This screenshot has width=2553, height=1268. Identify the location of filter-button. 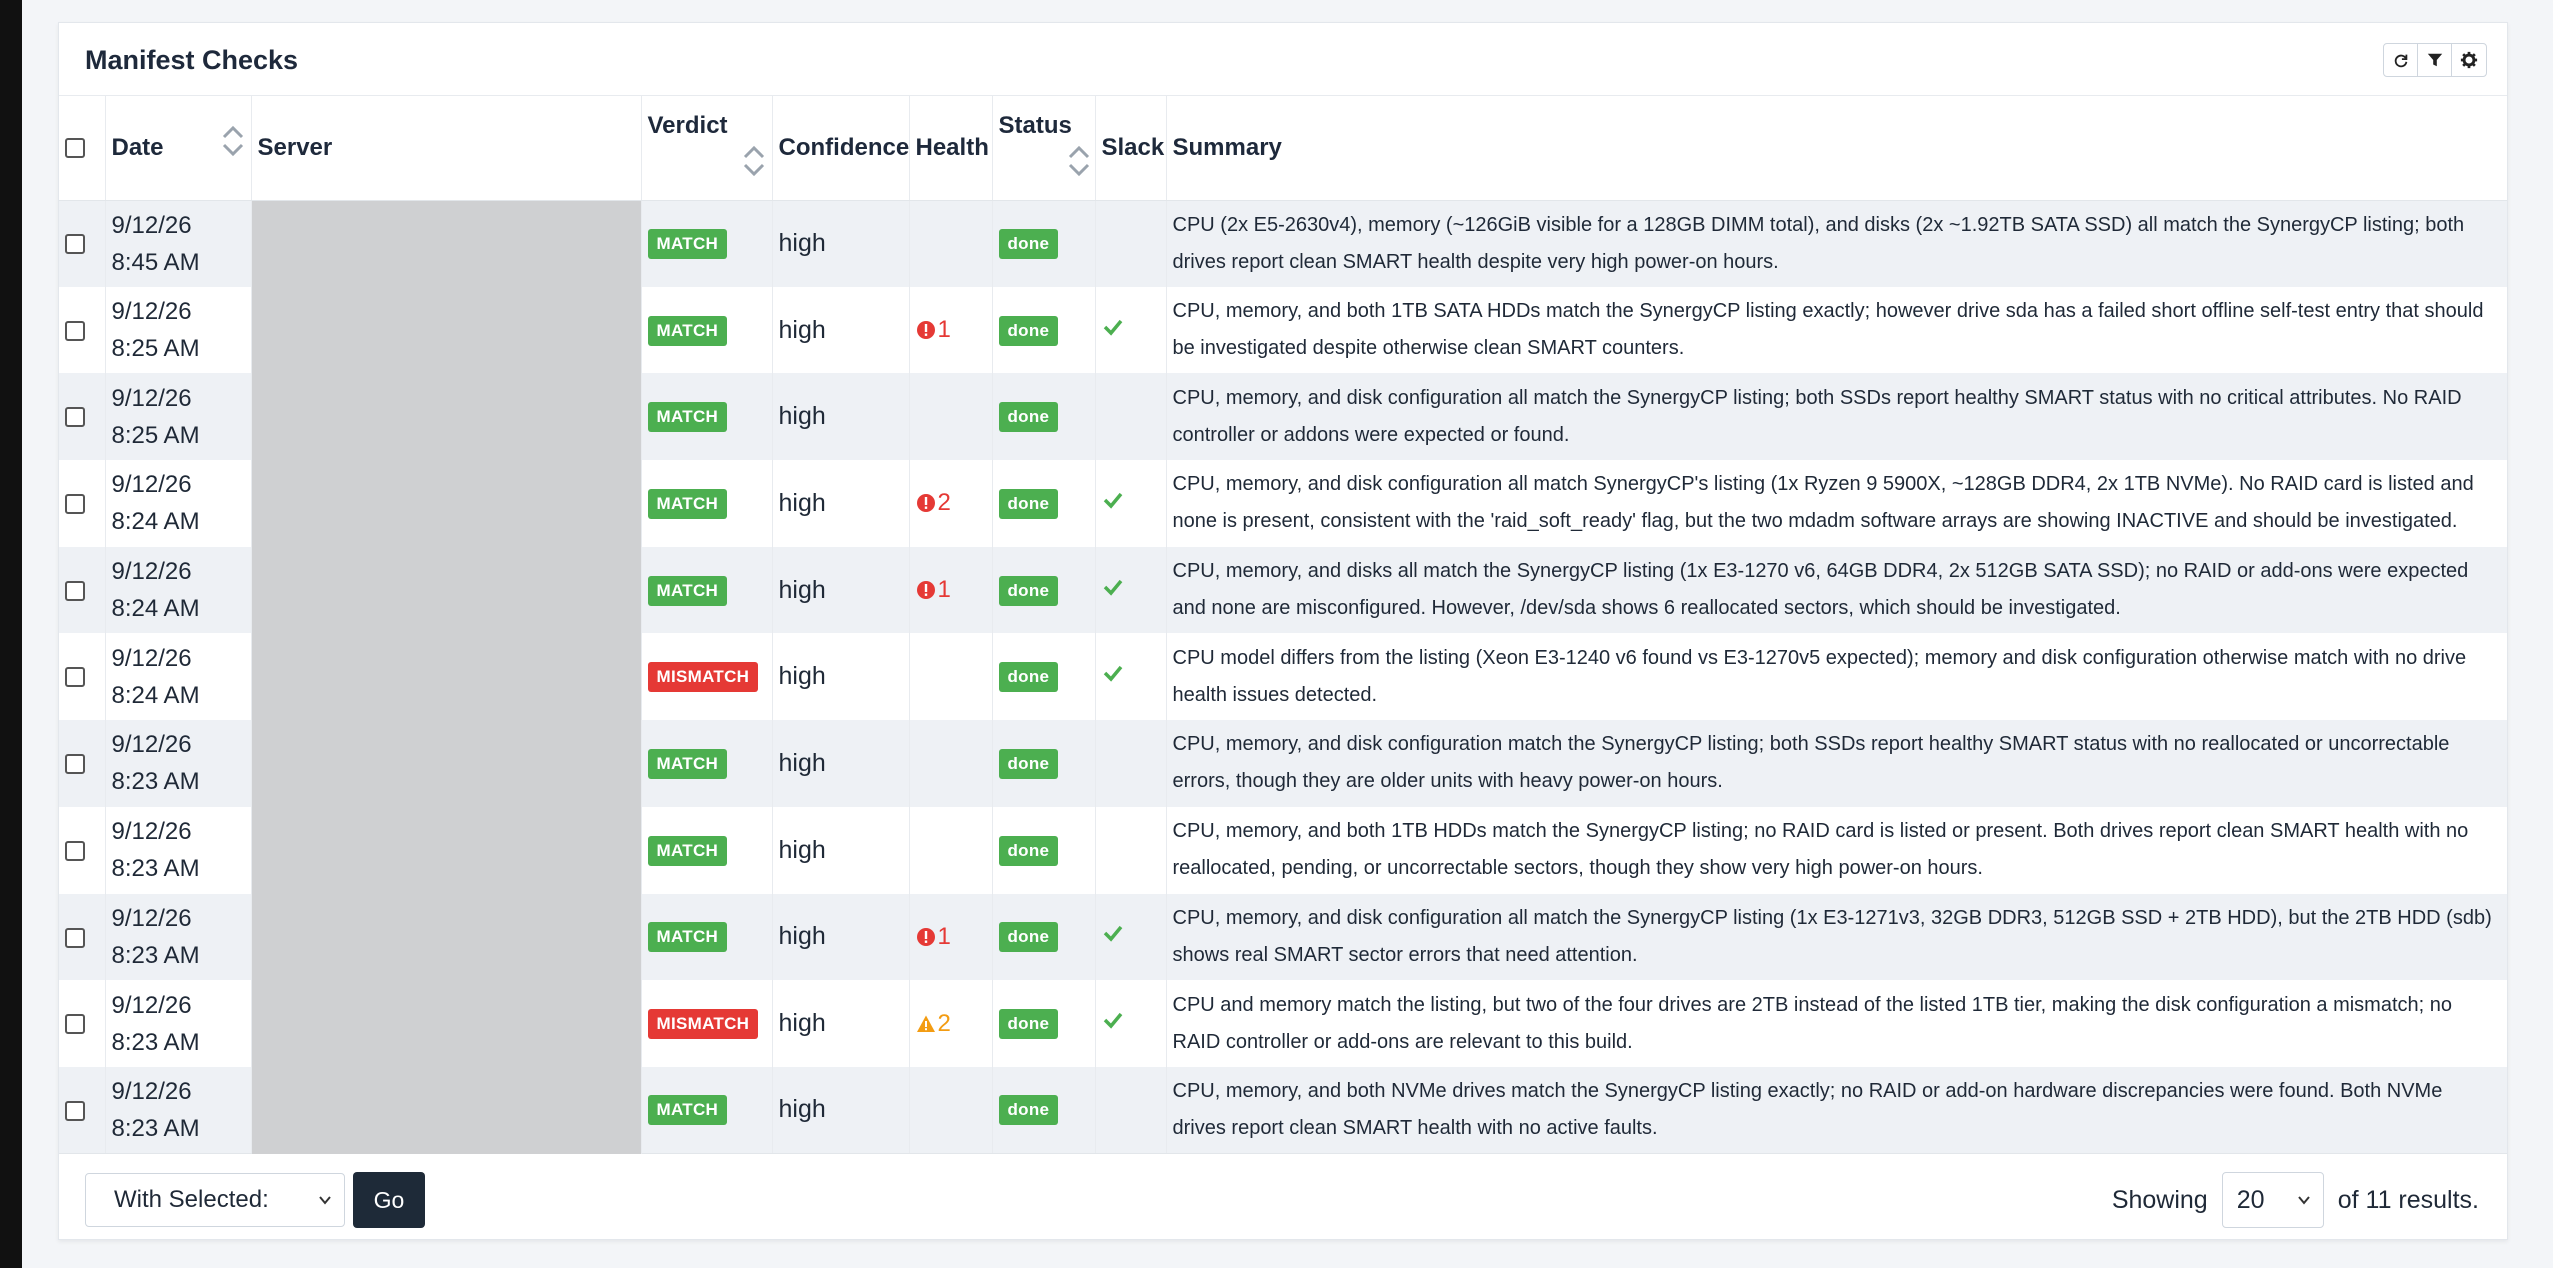
(2435, 60).